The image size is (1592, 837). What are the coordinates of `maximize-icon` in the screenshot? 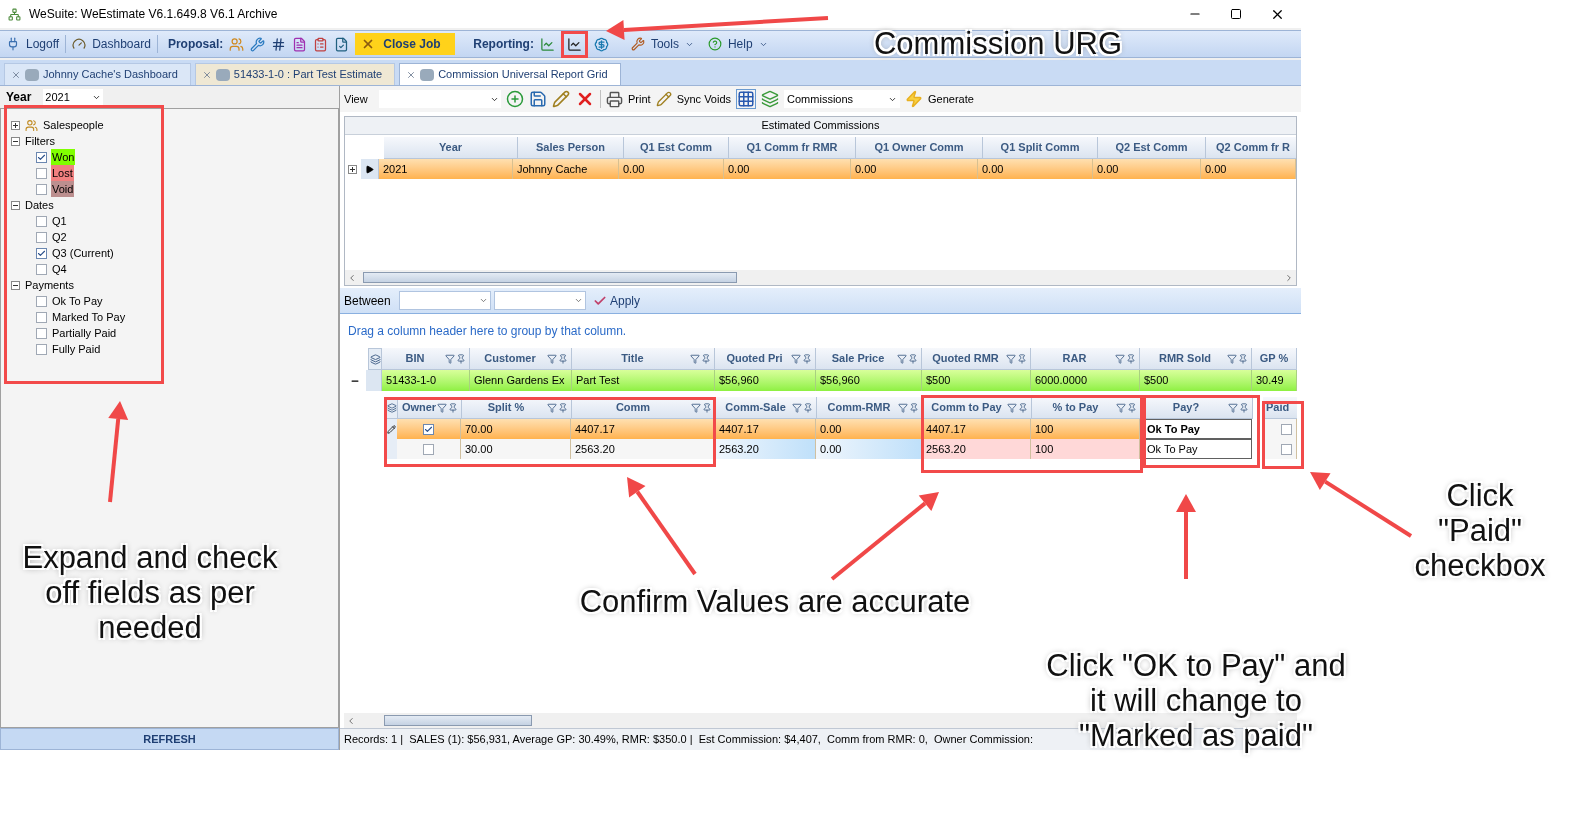 It's located at (1236, 14).